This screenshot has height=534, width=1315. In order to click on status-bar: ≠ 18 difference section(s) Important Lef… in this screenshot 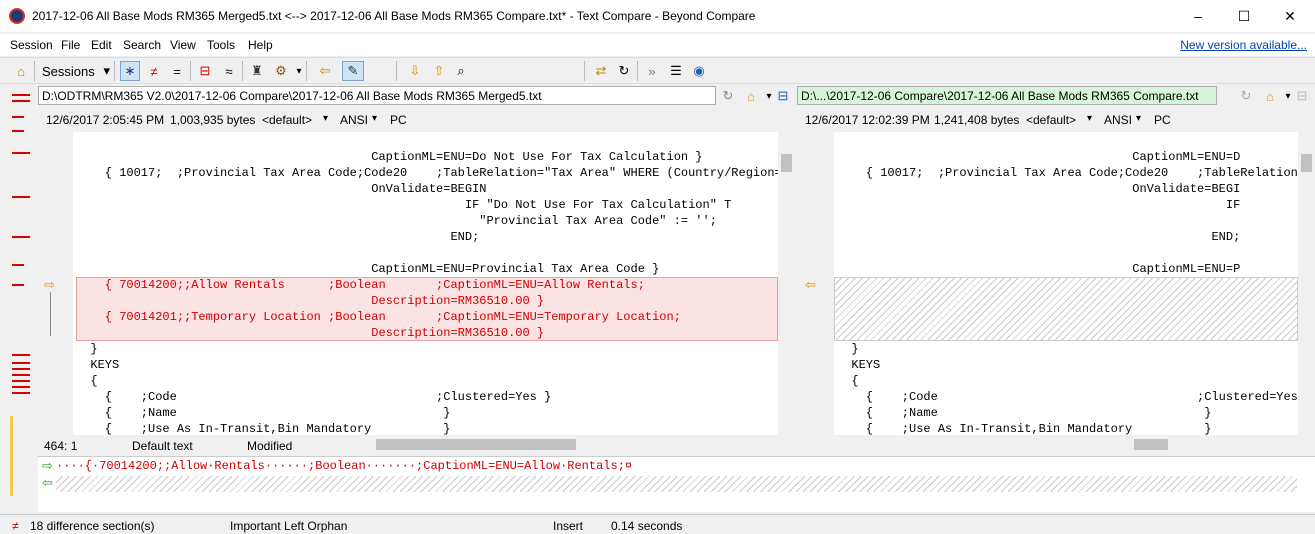, I will do `click(657, 524)`.